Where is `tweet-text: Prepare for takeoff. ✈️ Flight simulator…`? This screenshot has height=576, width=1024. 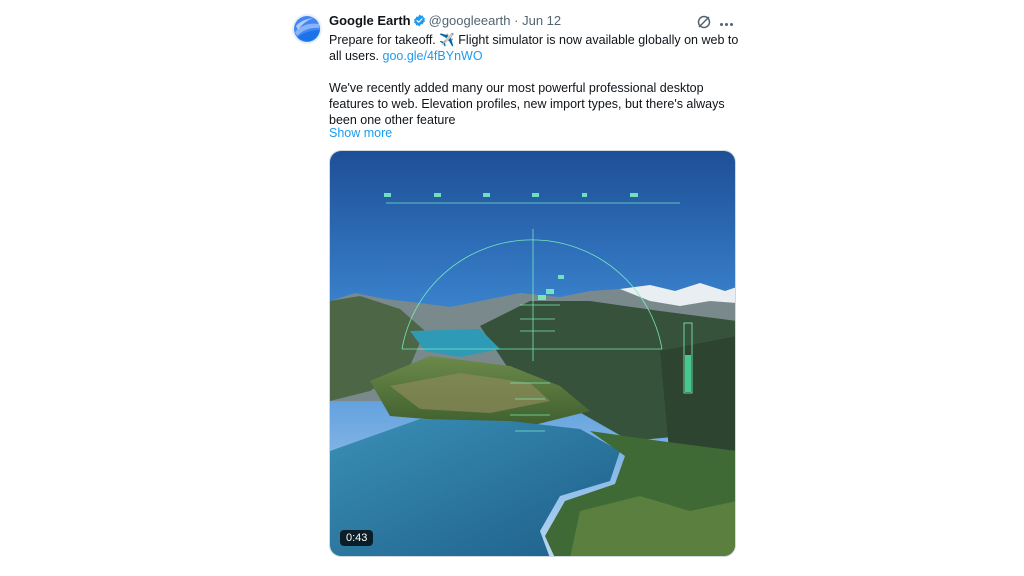
tweet-text: Prepare for takeoff. ✈️ Flight simulator… is located at coordinates (534, 80).